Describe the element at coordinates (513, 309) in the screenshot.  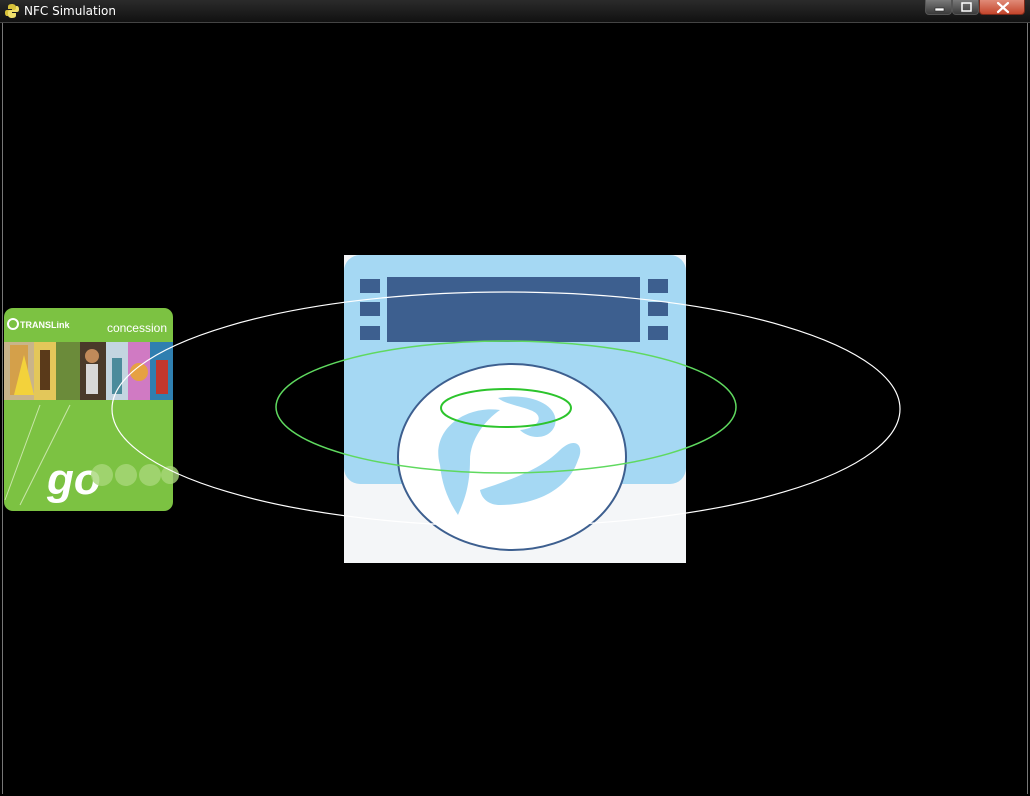
I see `reader-display` at that location.